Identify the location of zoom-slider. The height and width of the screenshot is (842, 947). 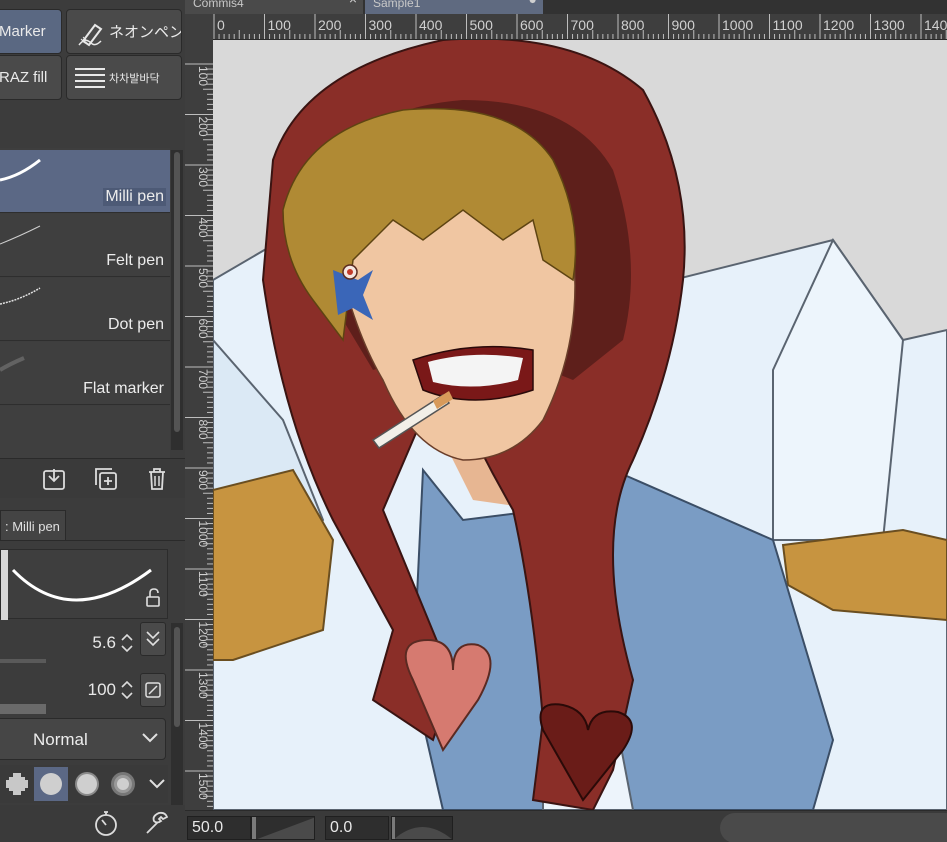
(283, 828).